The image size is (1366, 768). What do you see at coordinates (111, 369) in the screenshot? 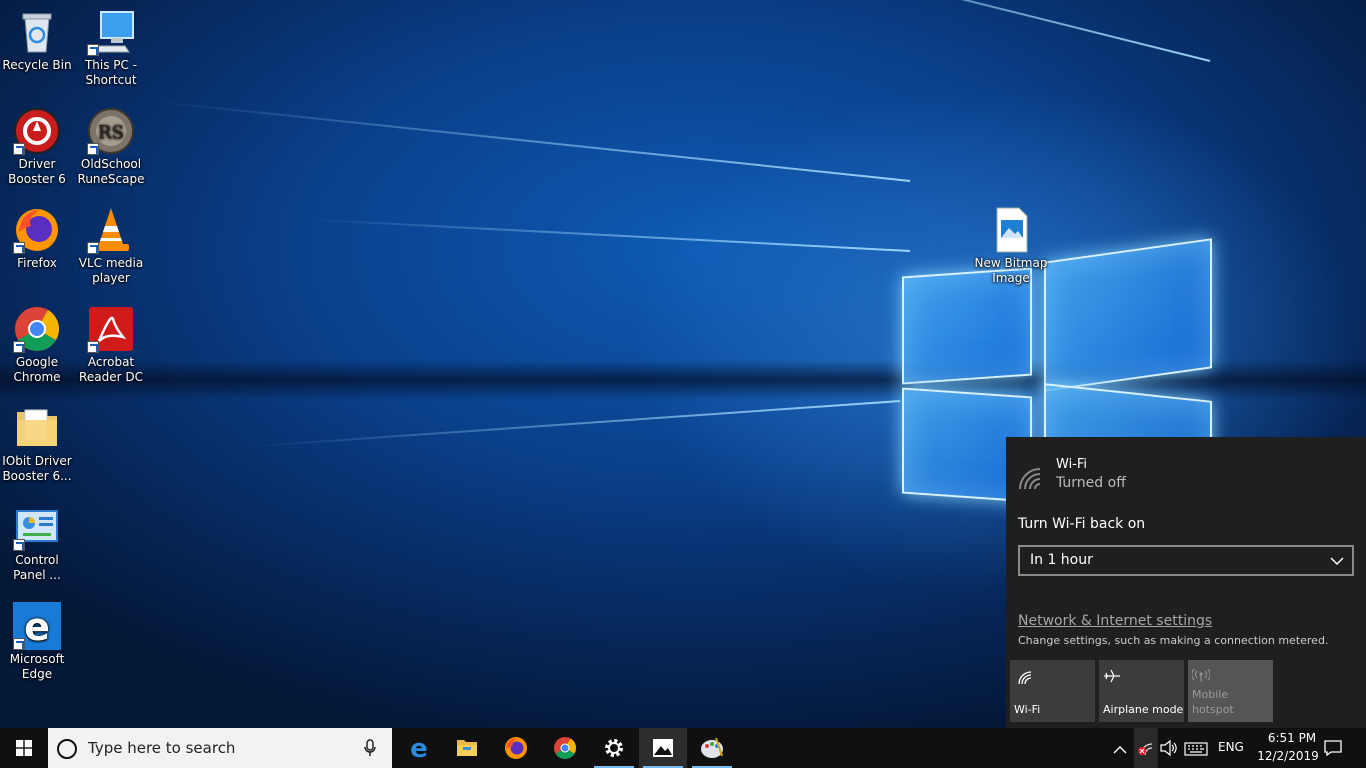
I see `desktop-icon-label: Acrobat Reader DC` at bounding box center [111, 369].